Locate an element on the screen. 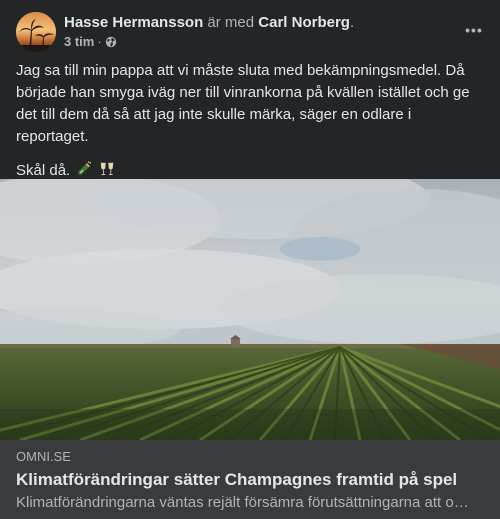 The image size is (500, 519). more-icon: ••• is located at coordinates (474, 30).